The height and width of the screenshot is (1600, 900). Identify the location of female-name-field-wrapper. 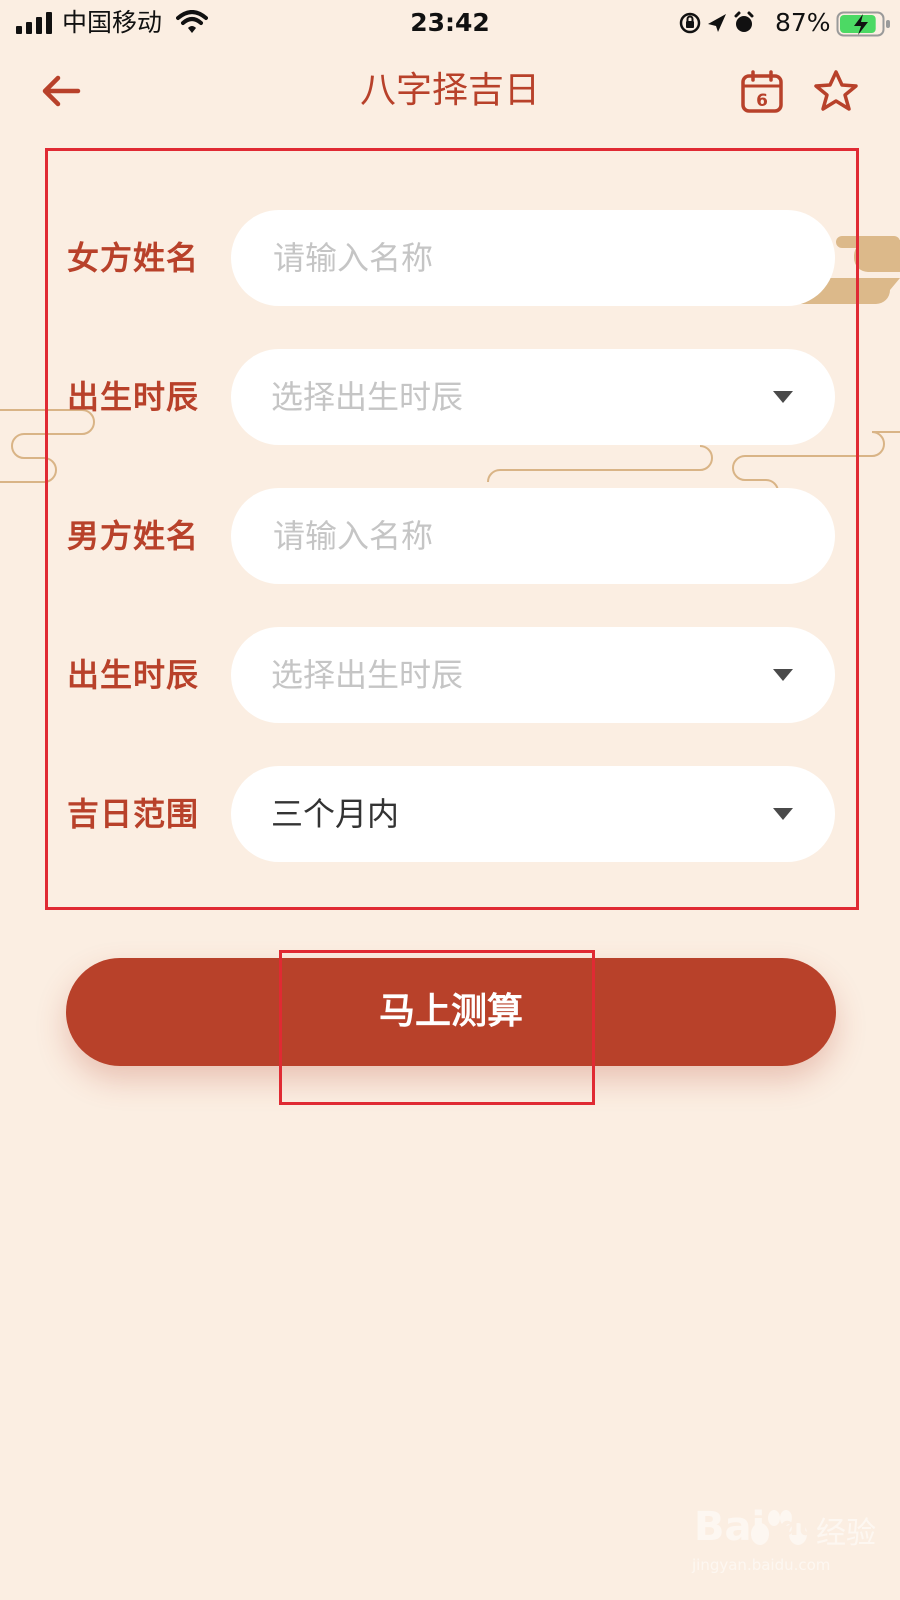
(533, 258).